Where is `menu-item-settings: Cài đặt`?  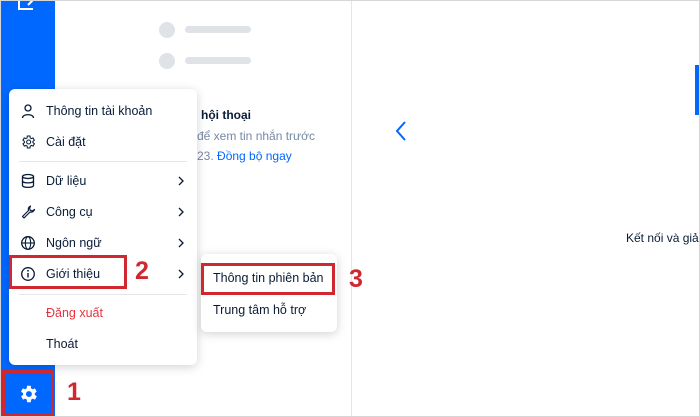
menu-item-settings: Cài đặt is located at coordinates (103, 142).